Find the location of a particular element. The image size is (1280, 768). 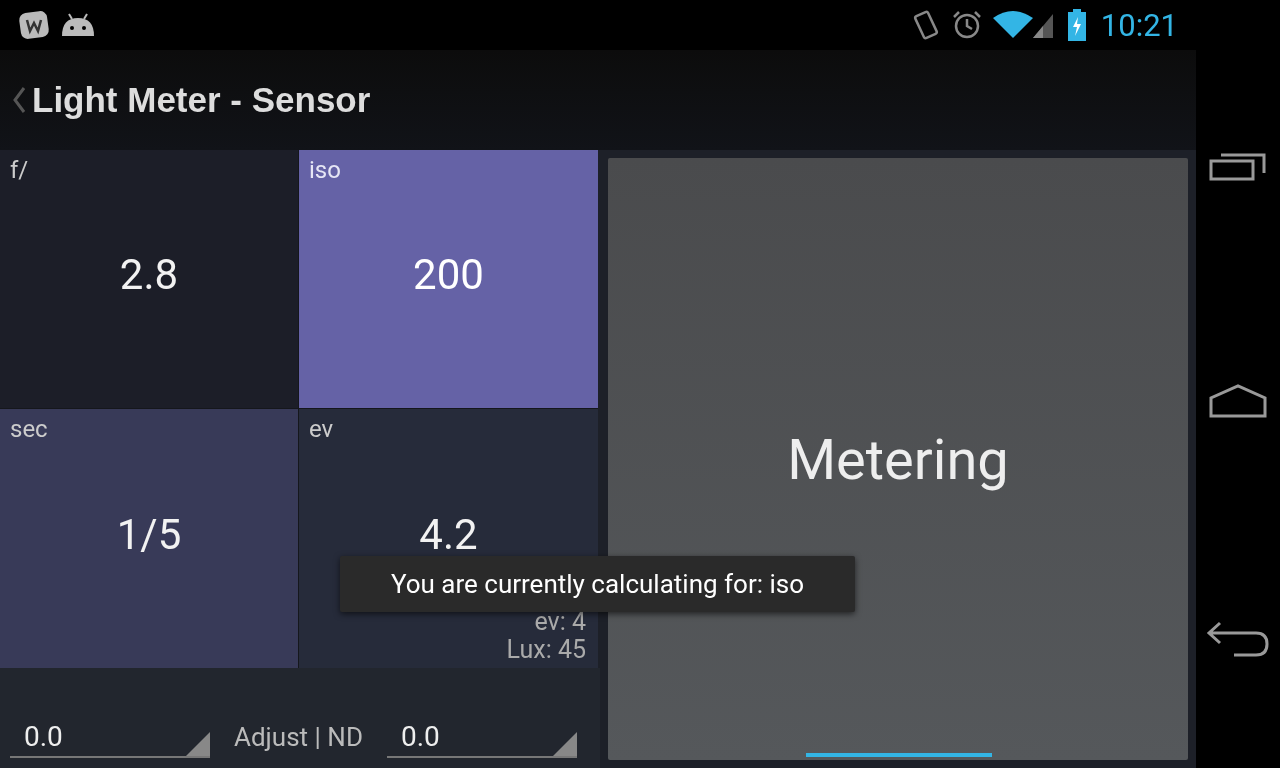

tile-label: sec is located at coordinates (29, 429).